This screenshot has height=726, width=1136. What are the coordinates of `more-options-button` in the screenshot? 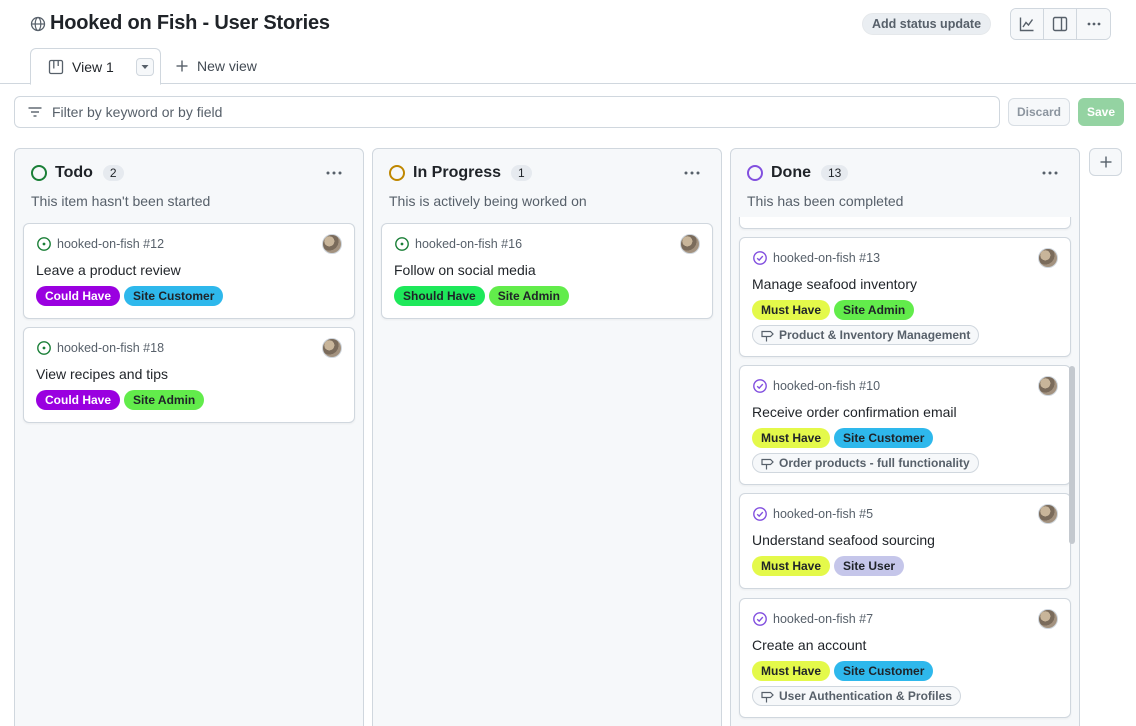 It's located at (1093, 24).